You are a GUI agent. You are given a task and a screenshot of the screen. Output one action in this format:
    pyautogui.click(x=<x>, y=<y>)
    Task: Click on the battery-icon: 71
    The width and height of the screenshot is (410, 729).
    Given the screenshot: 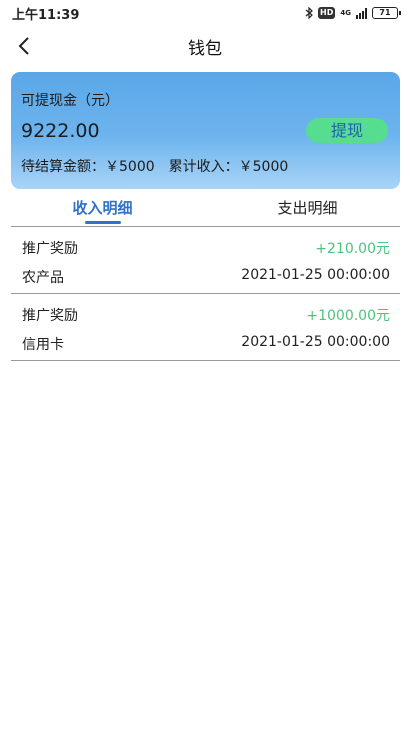 What is the action you would take?
    pyautogui.click(x=386, y=13)
    